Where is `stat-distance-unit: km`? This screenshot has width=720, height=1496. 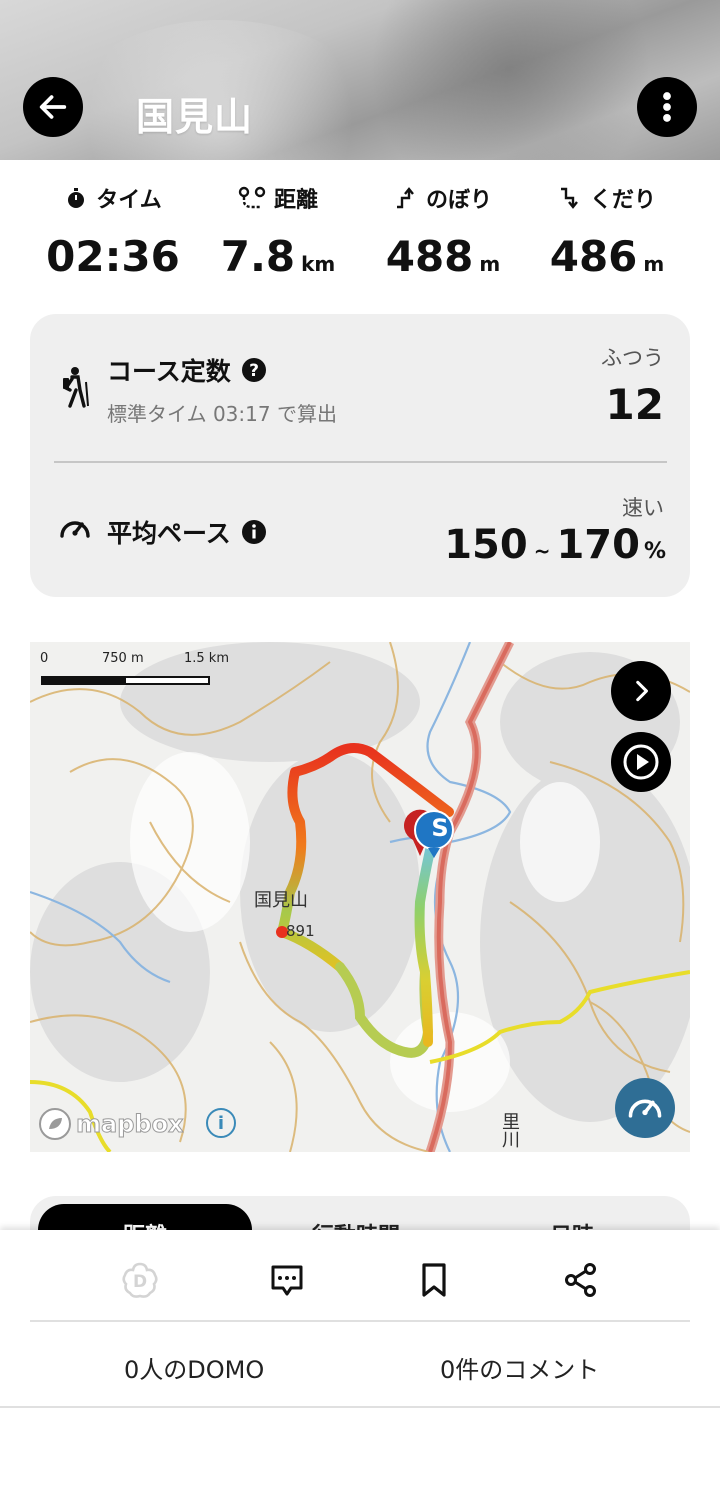
stat-distance-unit: km is located at coordinates (318, 264).